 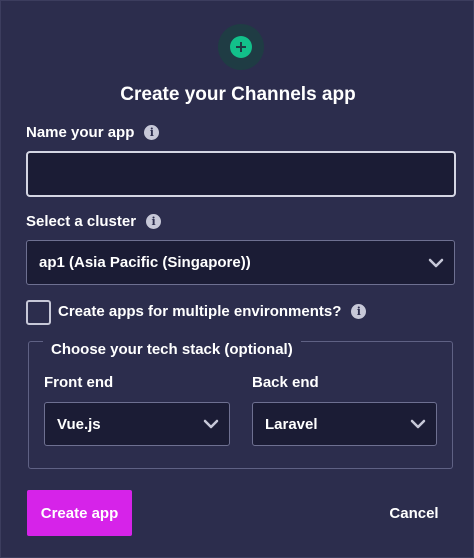 I want to click on backend-select: Laravel, so click(x=344, y=424).